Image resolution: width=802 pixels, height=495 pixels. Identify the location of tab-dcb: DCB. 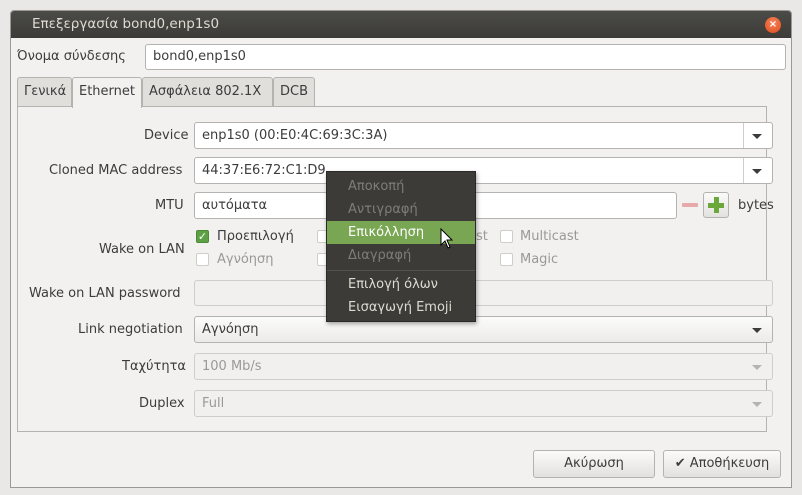
(294, 92).